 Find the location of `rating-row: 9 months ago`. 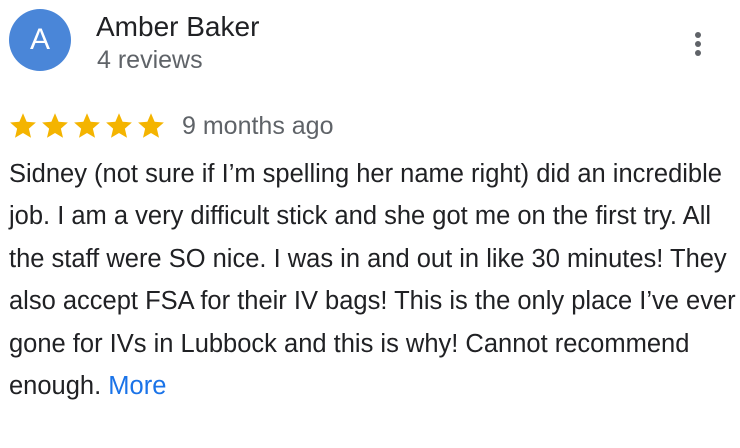

rating-row: 9 months ago is located at coordinates (171, 126).